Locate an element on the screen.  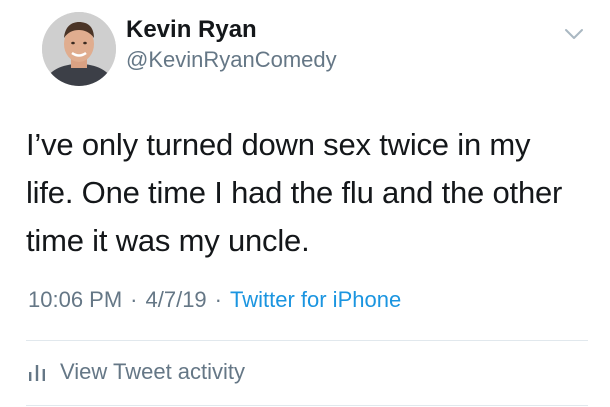
tweet-source-link: Twitter for iPhone is located at coordinates (315, 299).